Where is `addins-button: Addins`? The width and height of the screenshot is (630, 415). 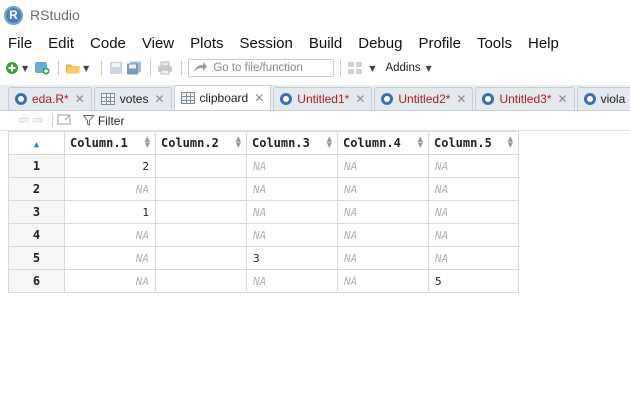
addins-button: Addins is located at coordinates (402, 68).